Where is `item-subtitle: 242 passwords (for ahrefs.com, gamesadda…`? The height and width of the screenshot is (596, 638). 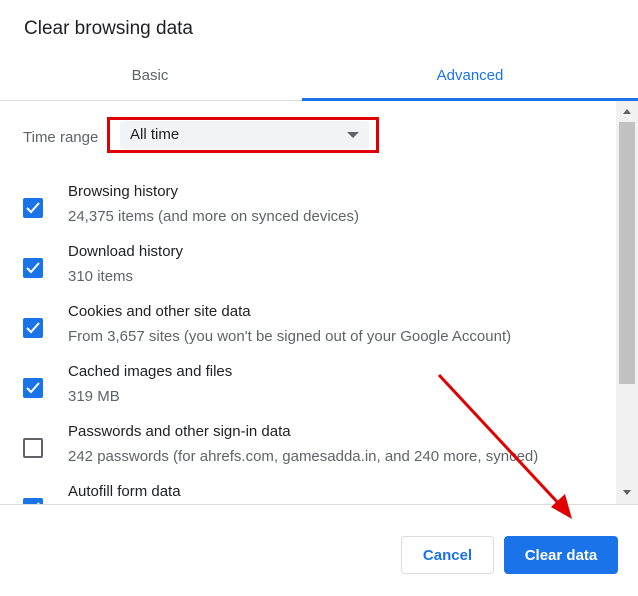 item-subtitle: 242 passwords (for ahrefs.com, gamesadda… is located at coordinates (303, 456).